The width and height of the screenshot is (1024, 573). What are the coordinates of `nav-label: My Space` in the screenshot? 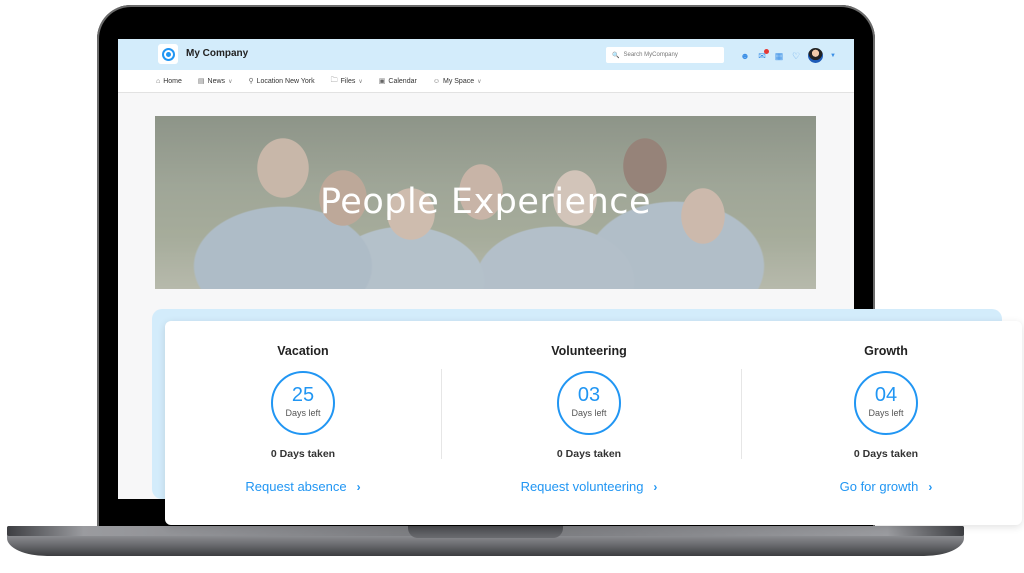 It's located at (458, 81).